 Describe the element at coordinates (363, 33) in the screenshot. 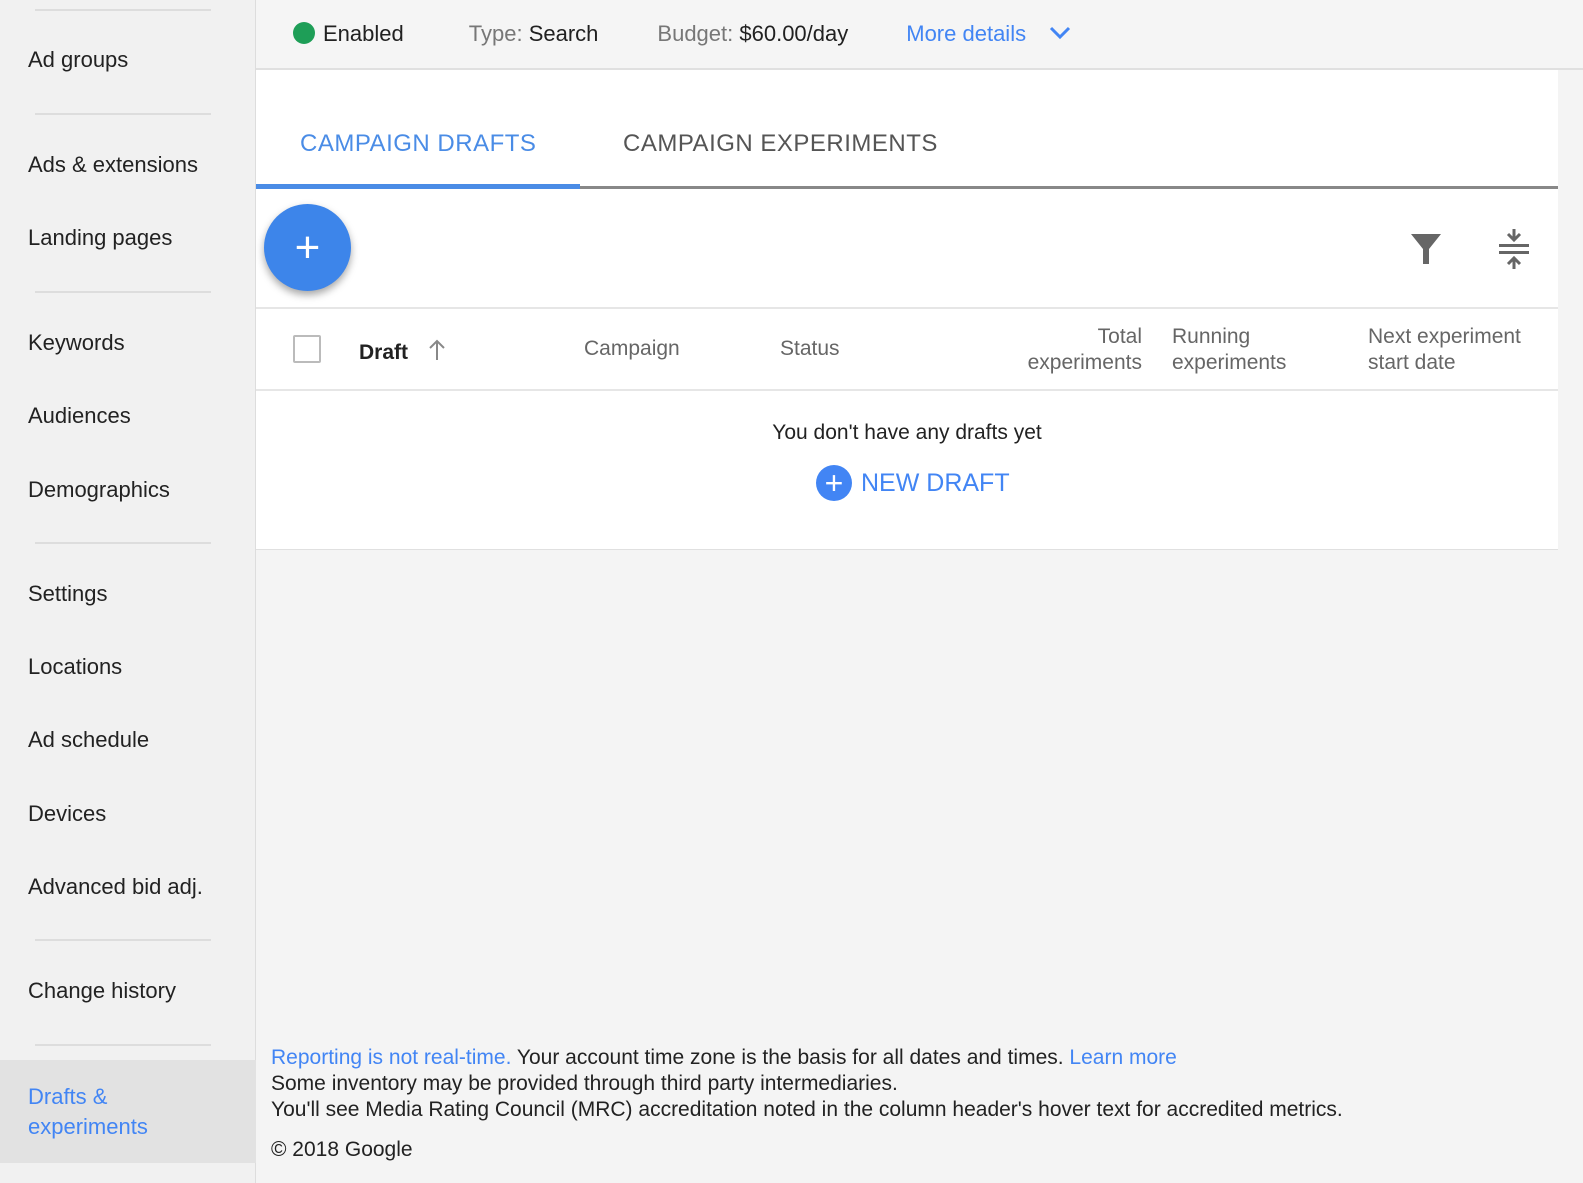

I see `status-text: Enabled` at that location.